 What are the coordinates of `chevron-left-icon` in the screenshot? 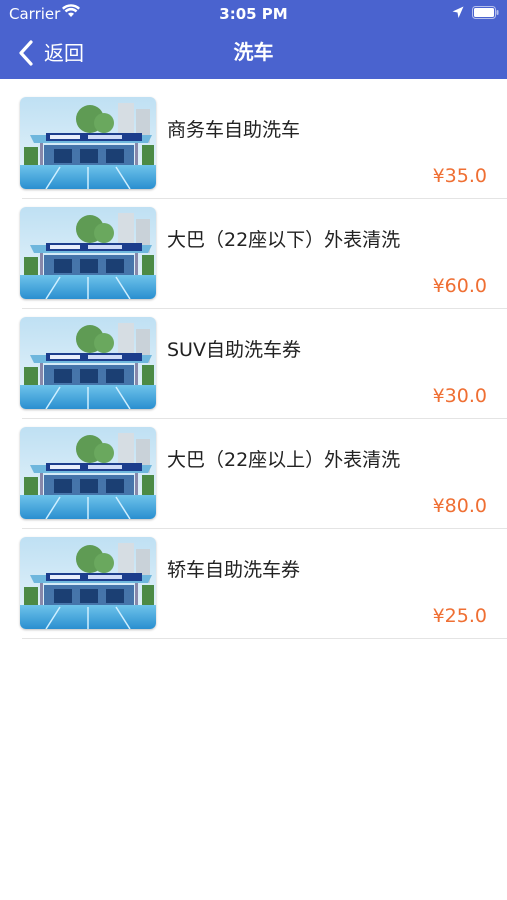 It's located at (26, 53).